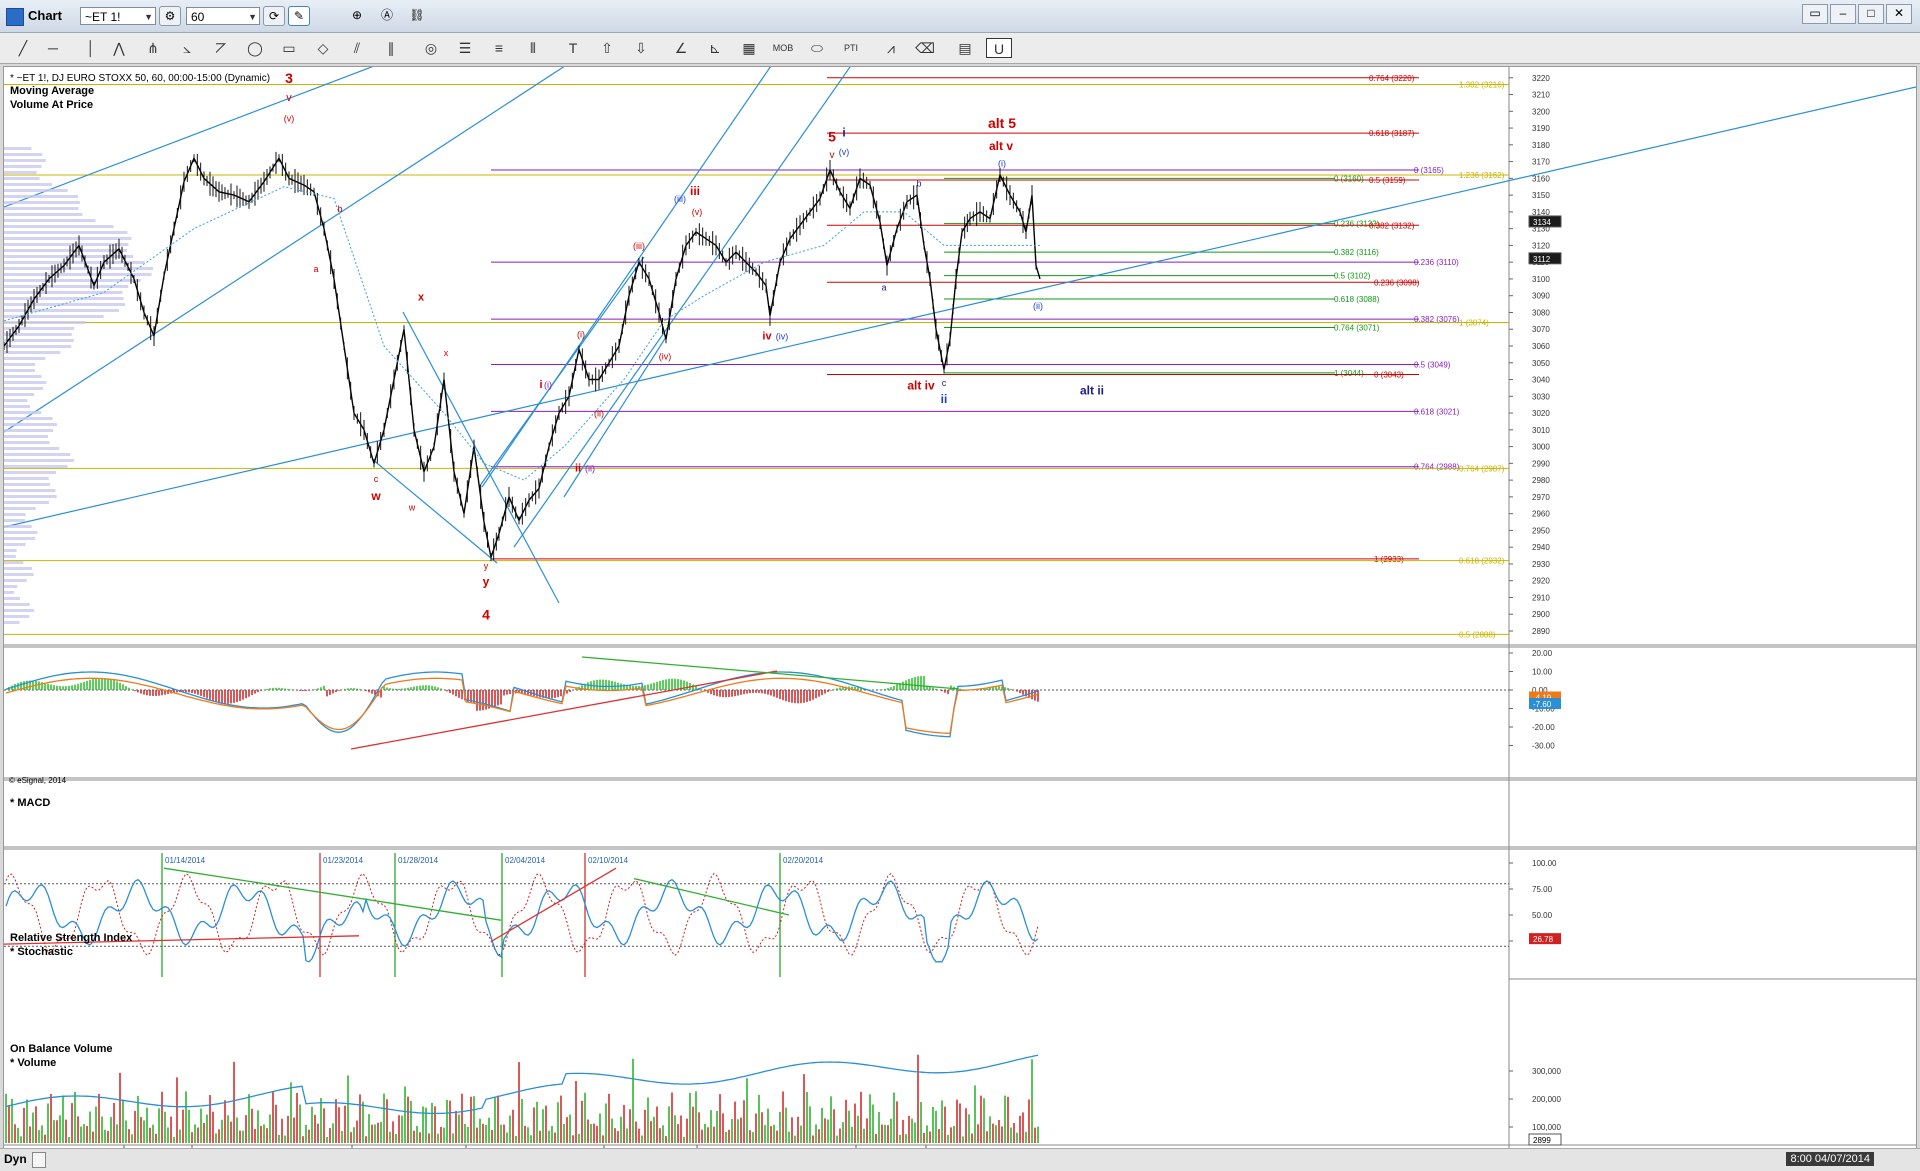 The image size is (1920, 1171). I want to click on price-tick-label: 3150, so click(1541, 195).